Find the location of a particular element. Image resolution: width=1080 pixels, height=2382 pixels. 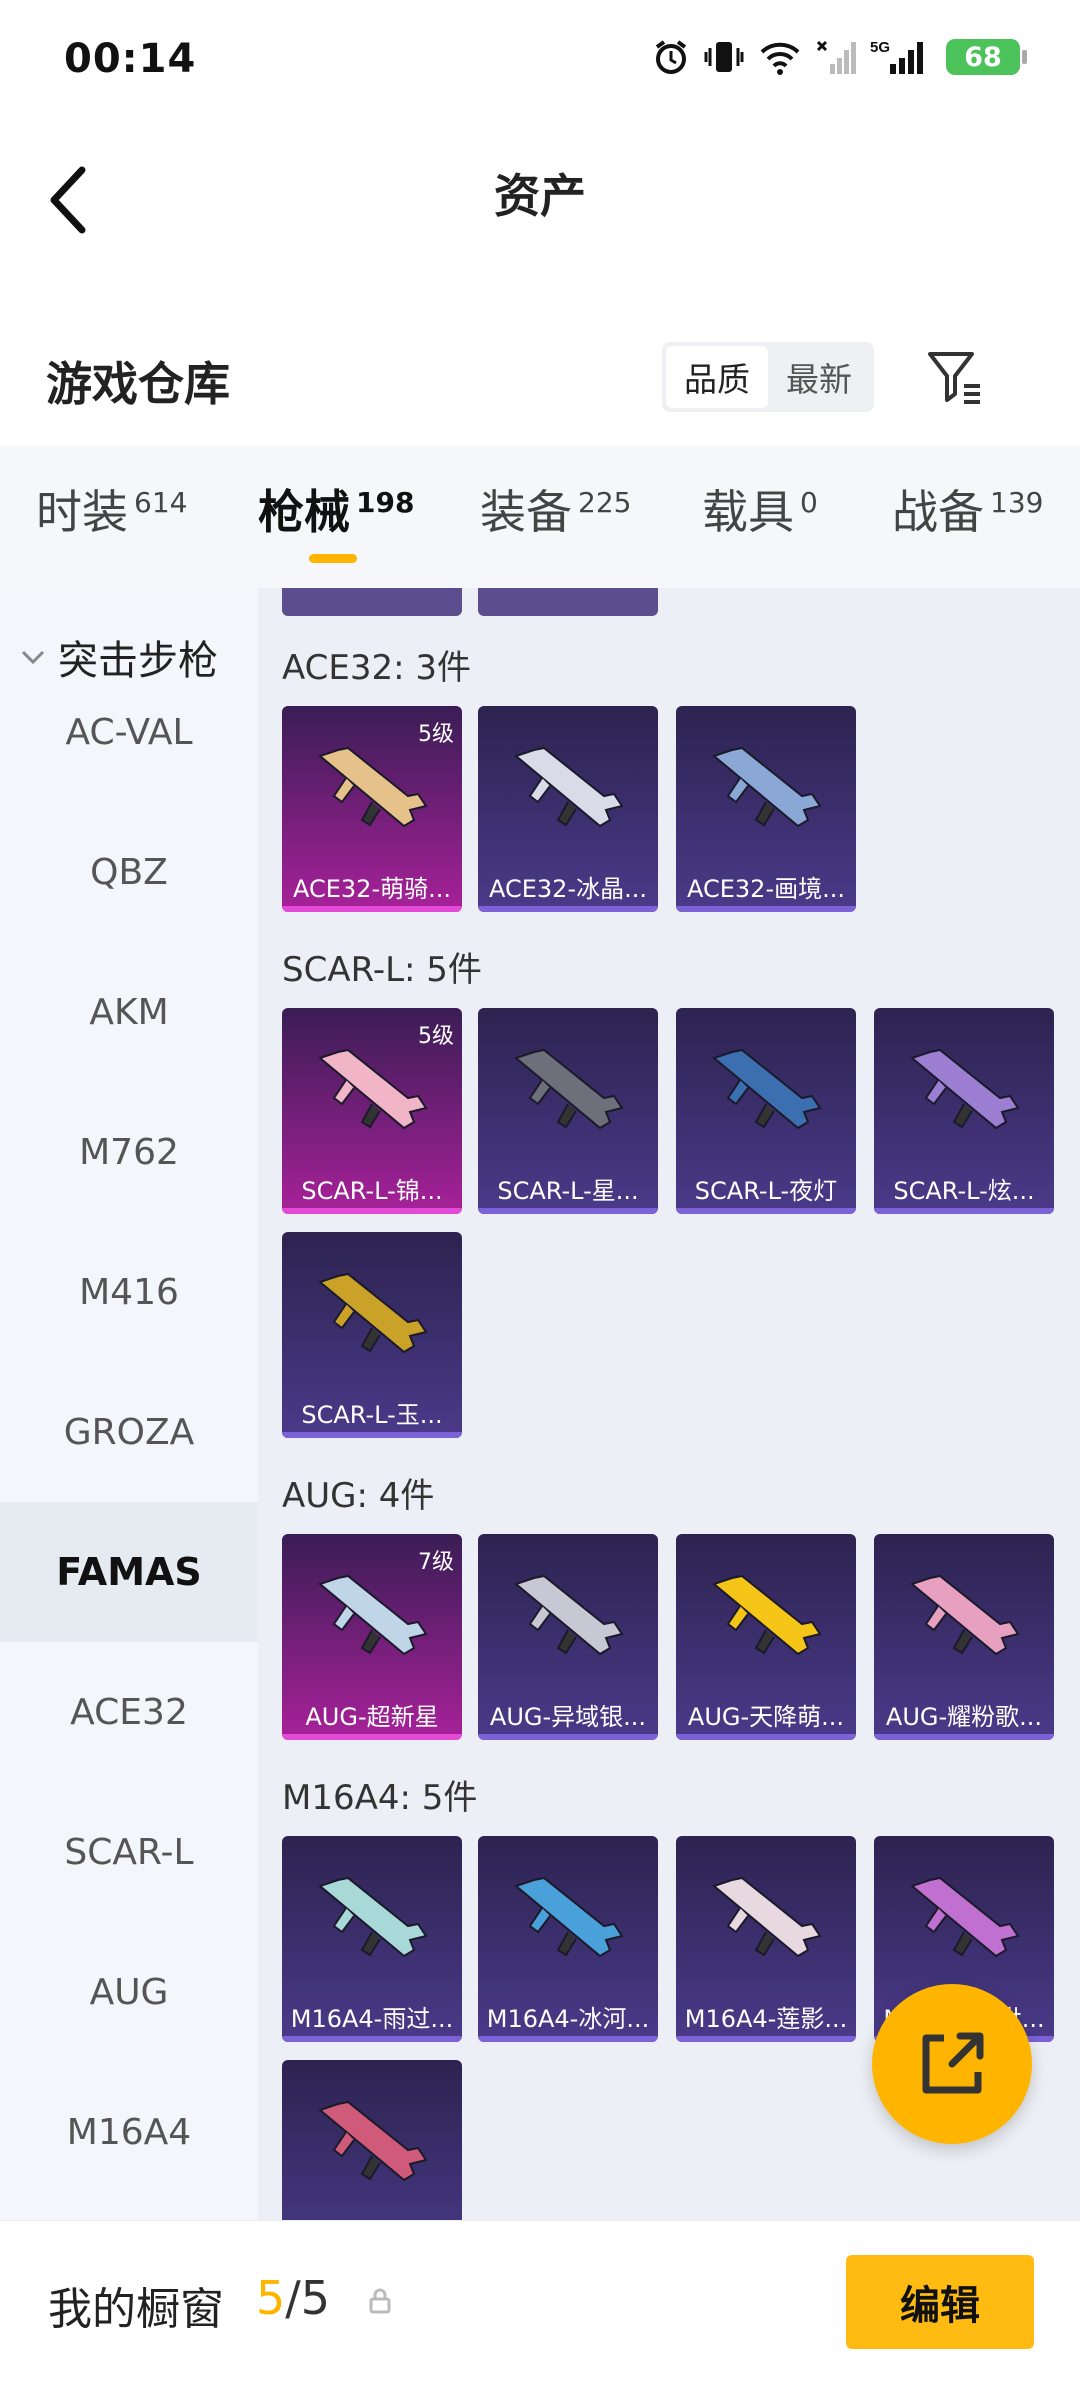

lock-icon is located at coordinates (380, 2301).